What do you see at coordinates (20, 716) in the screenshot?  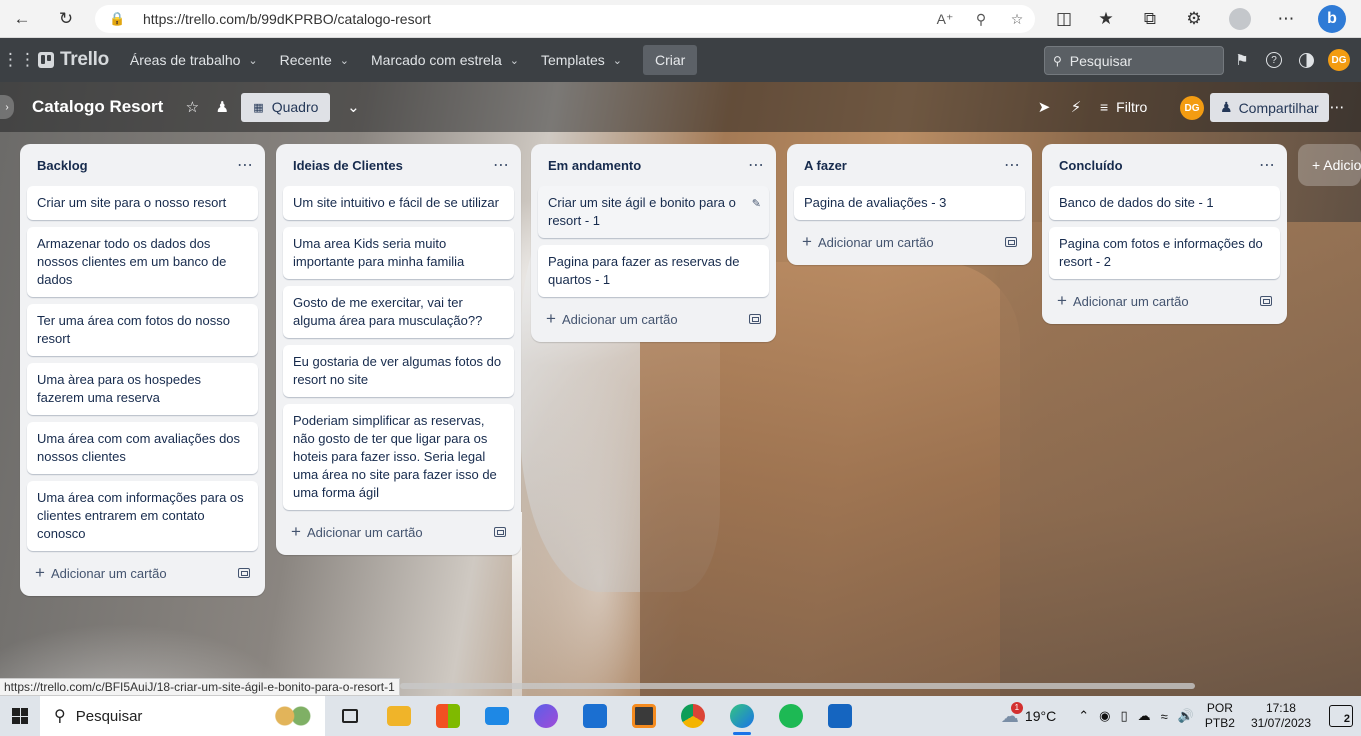 I see `start-button` at bounding box center [20, 716].